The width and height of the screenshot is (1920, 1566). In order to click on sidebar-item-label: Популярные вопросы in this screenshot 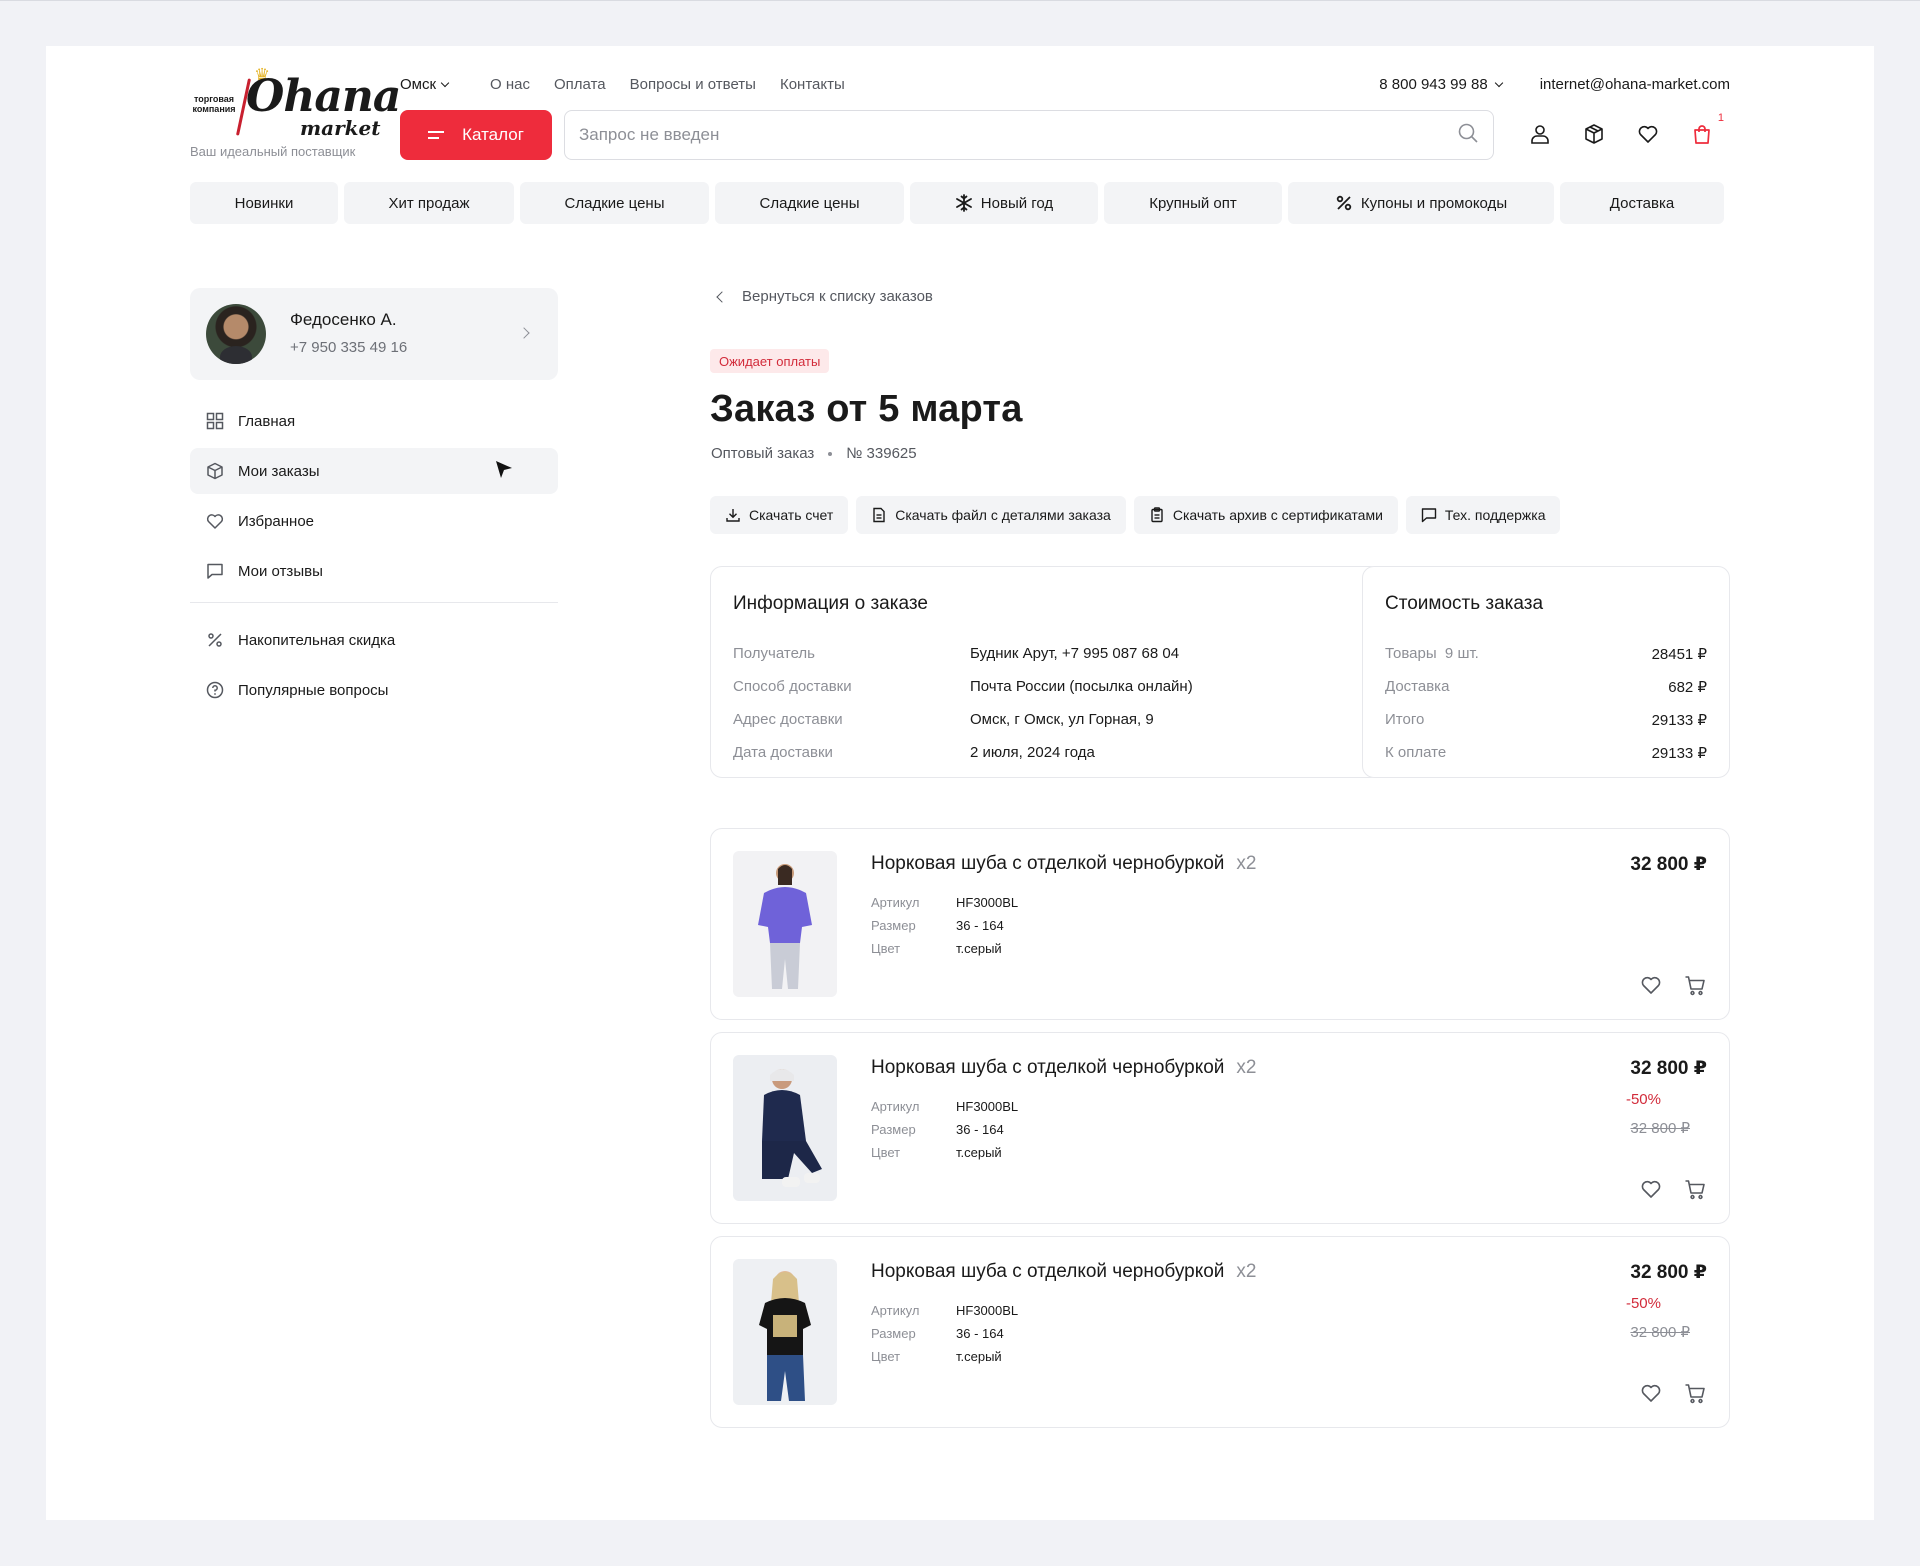, I will do `click(313, 690)`.